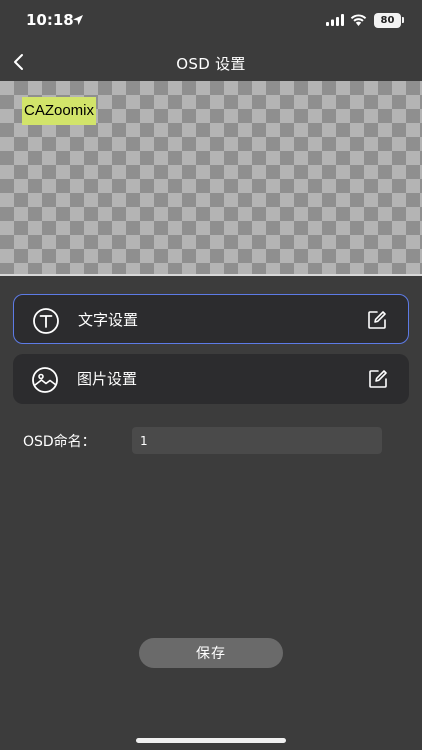  What do you see at coordinates (257, 440) in the screenshot?
I see `osd-name-input` at bounding box center [257, 440].